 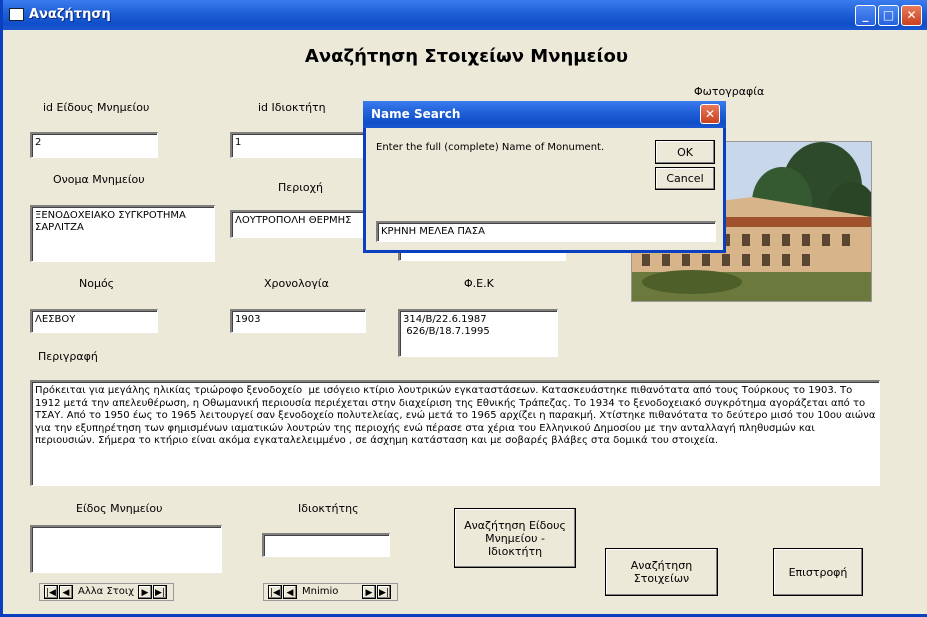 What do you see at coordinates (685, 152) in the screenshot?
I see `ok-button: OK` at bounding box center [685, 152].